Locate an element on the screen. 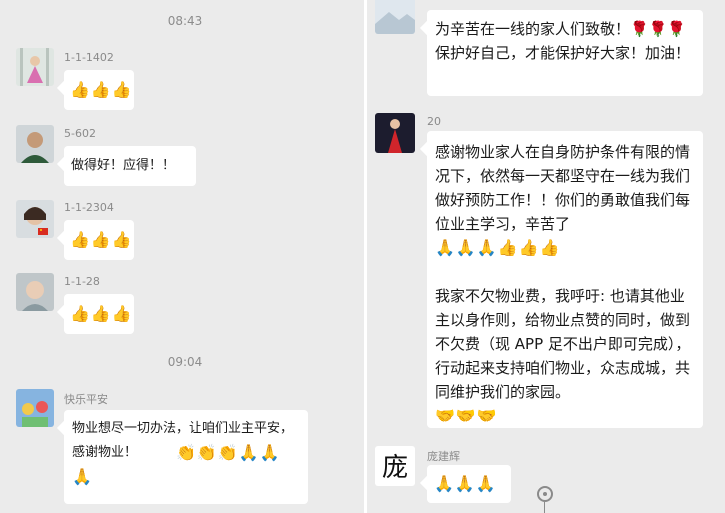 This screenshot has width=725, height=513. message-bubble: 为辛苦在一线的家人们致敬！🌹🌹🌹保护好自己，才能保护好大家！加油！ is located at coordinates (565, 53).